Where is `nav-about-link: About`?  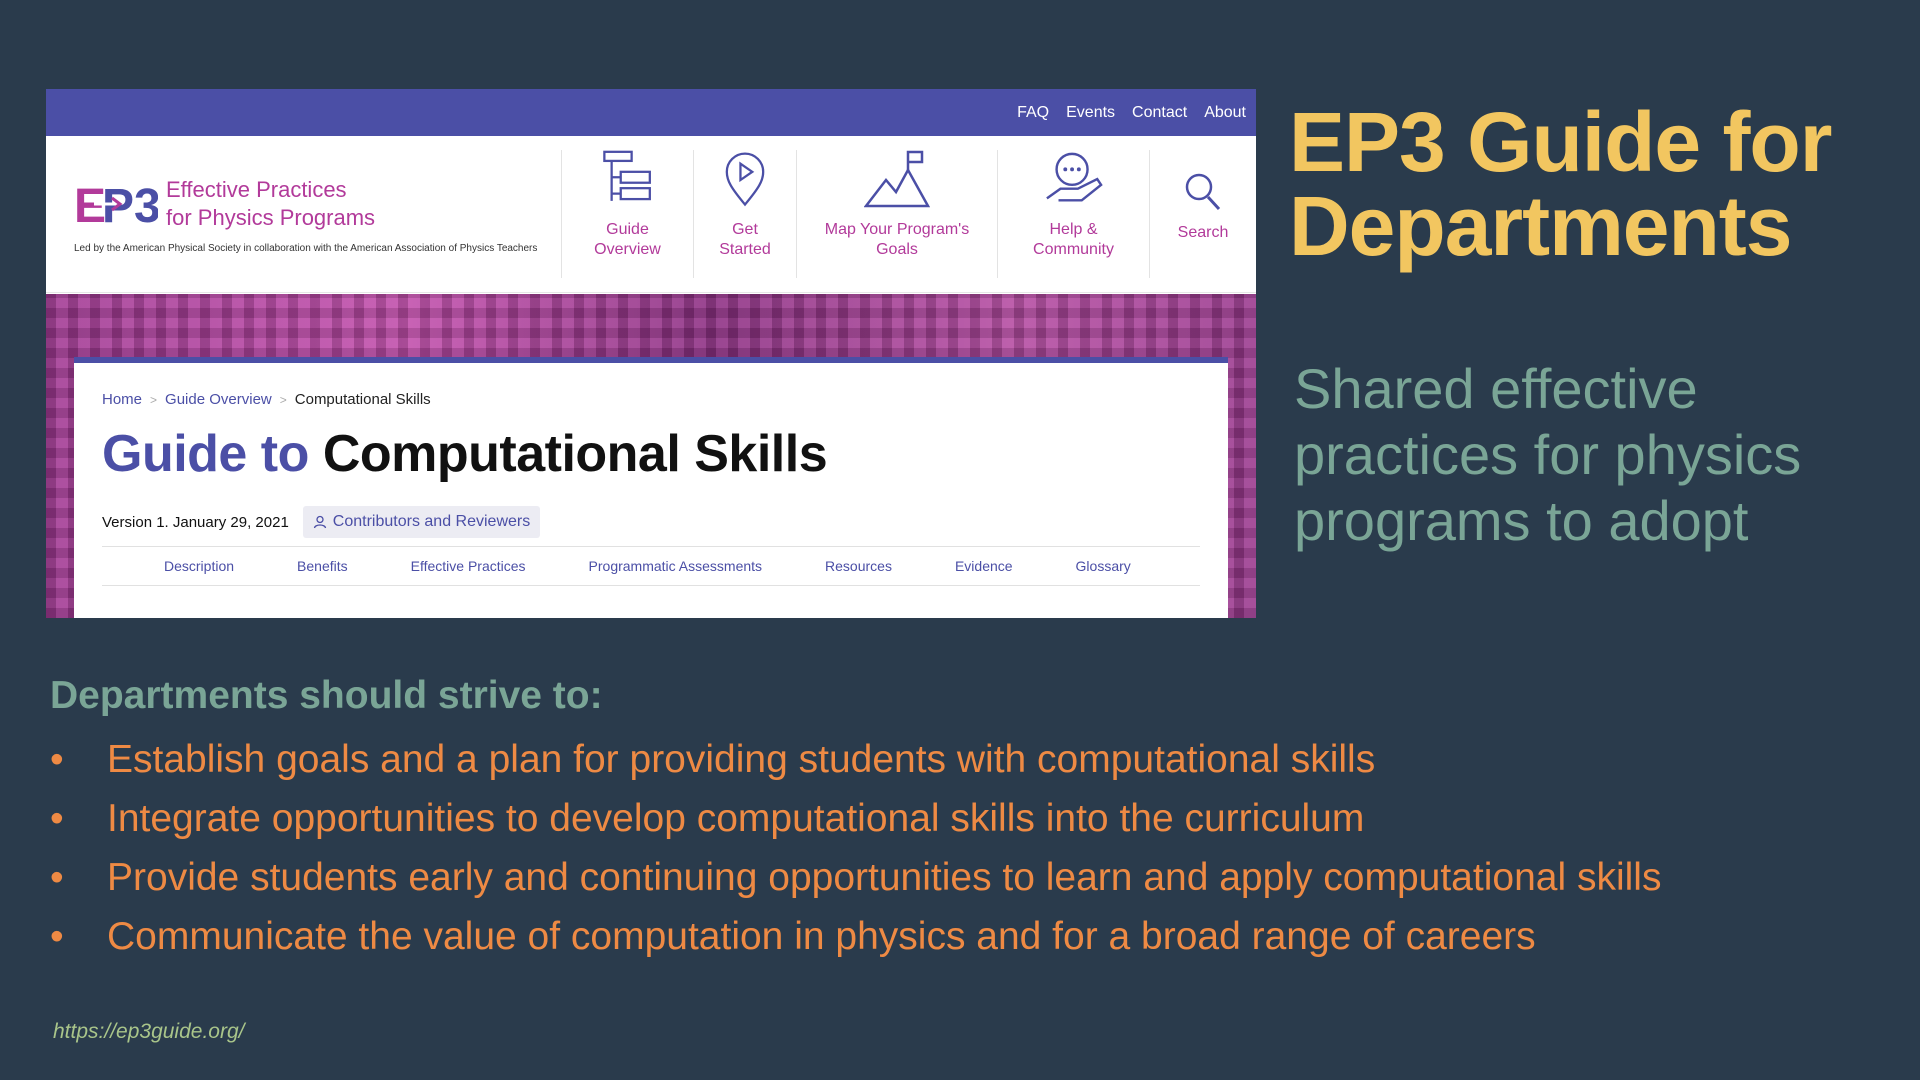
nav-about-link: About is located at coordinates (1225, 113).